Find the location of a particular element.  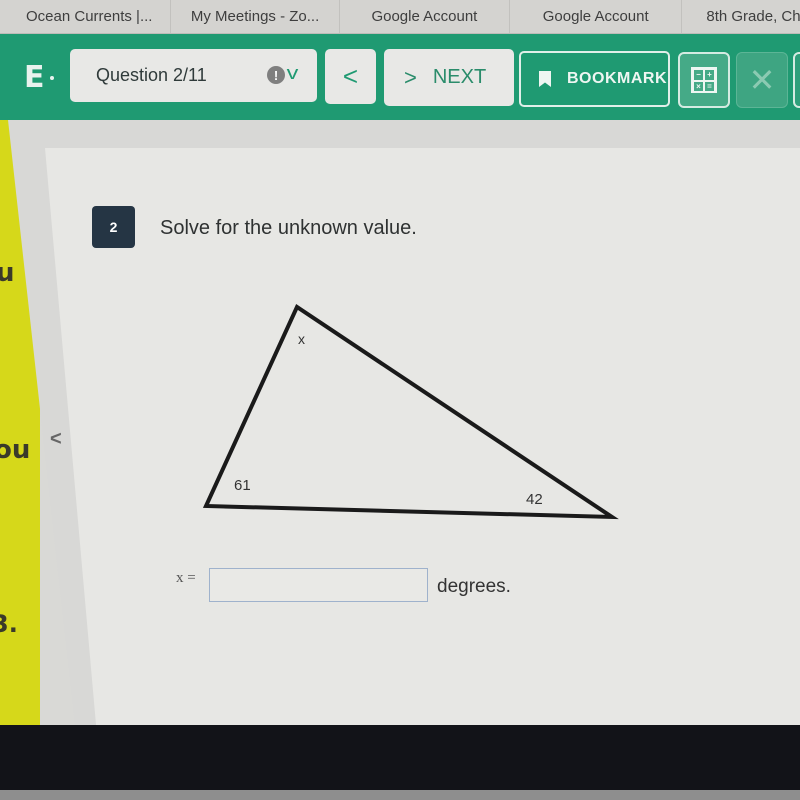

triangle-shape is located at coordinates (410, 412).